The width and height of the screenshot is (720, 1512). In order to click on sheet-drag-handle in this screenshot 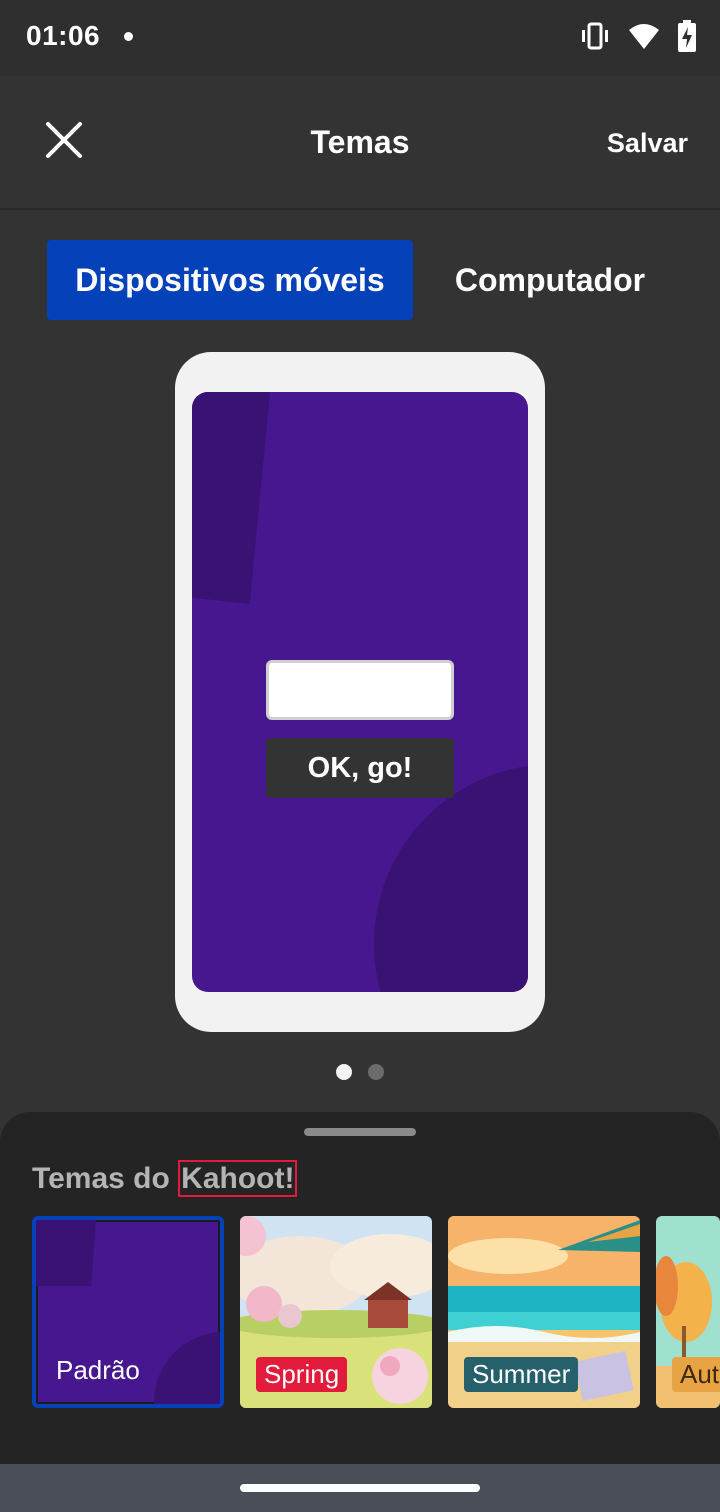, I will do `click(360, 1132)`.